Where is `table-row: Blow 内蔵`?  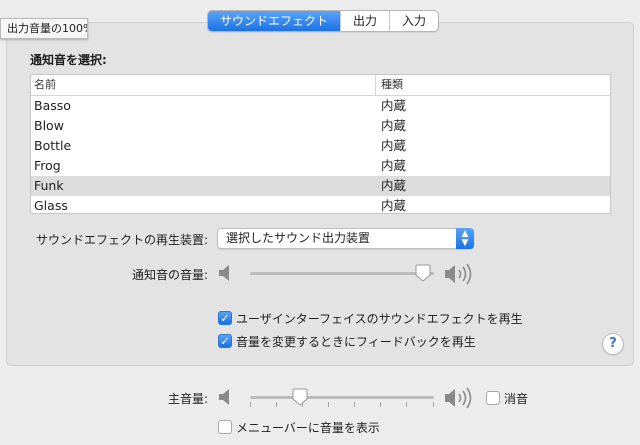 table-row: Blow 内蔵 is located at coordinates (320, 126).